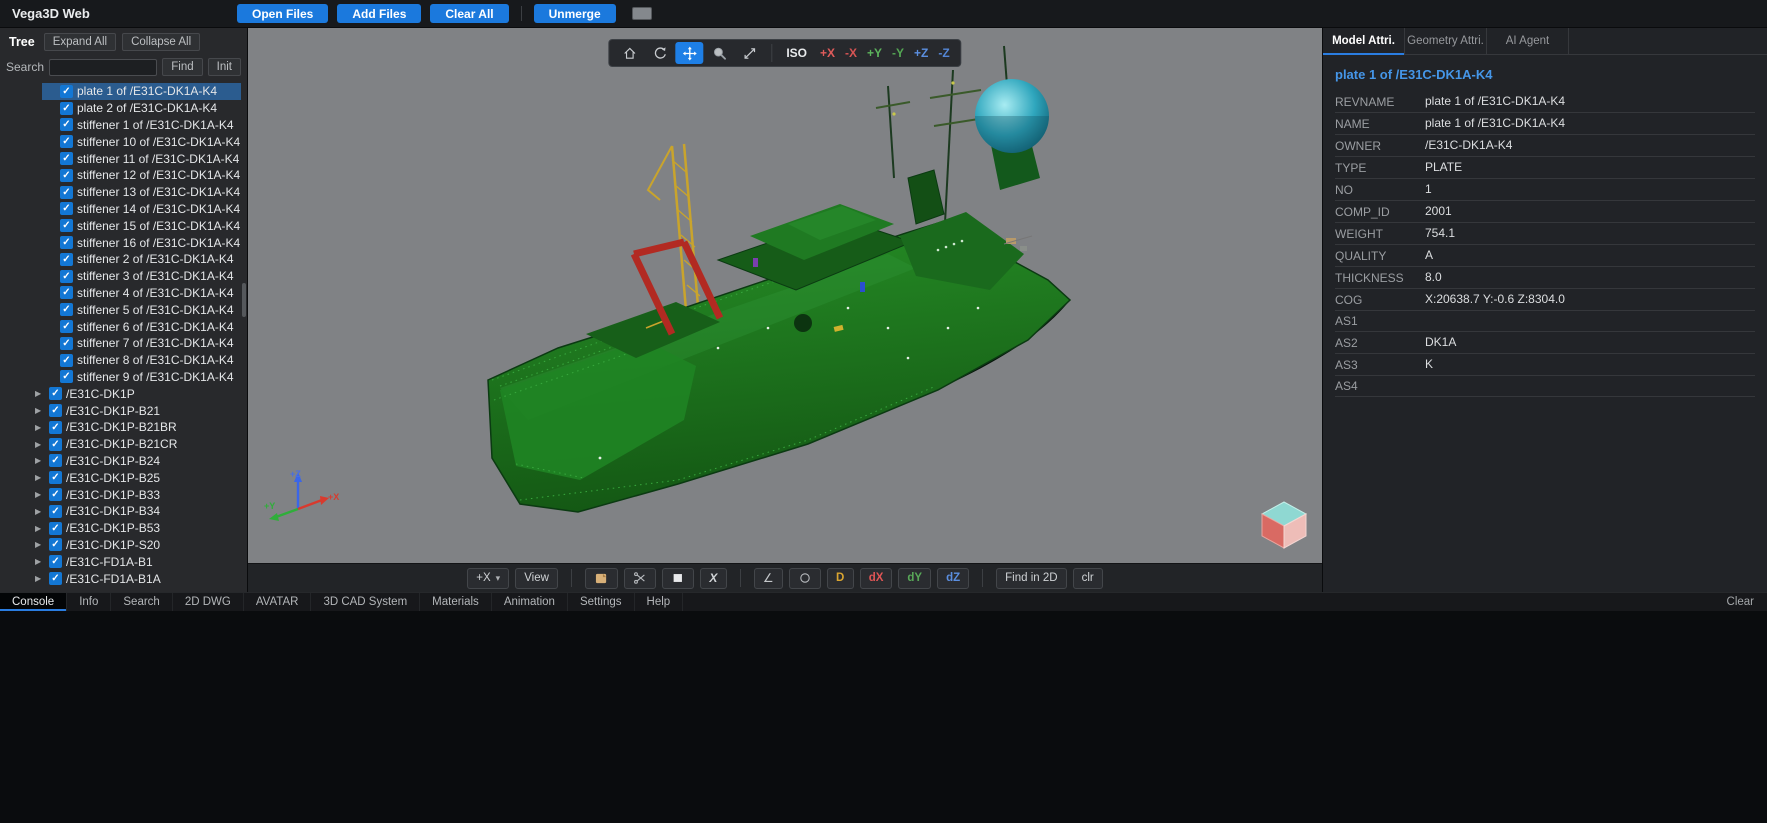  I want to click on angle-button: ∠, so click(768, 578).